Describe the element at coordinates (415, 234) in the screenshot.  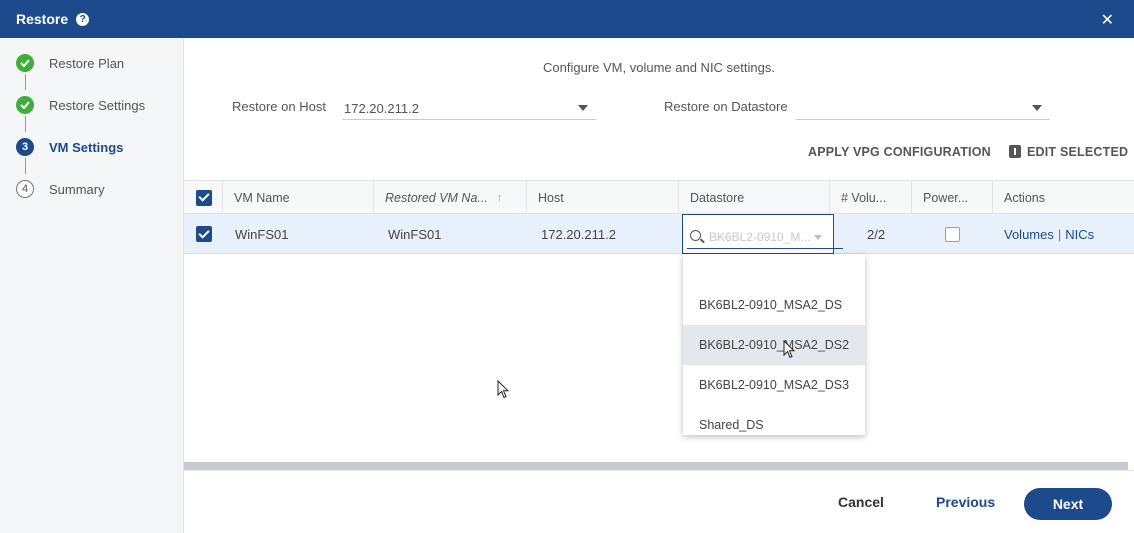
I see `restored-vm-name-cell: WinFS01` at that location.